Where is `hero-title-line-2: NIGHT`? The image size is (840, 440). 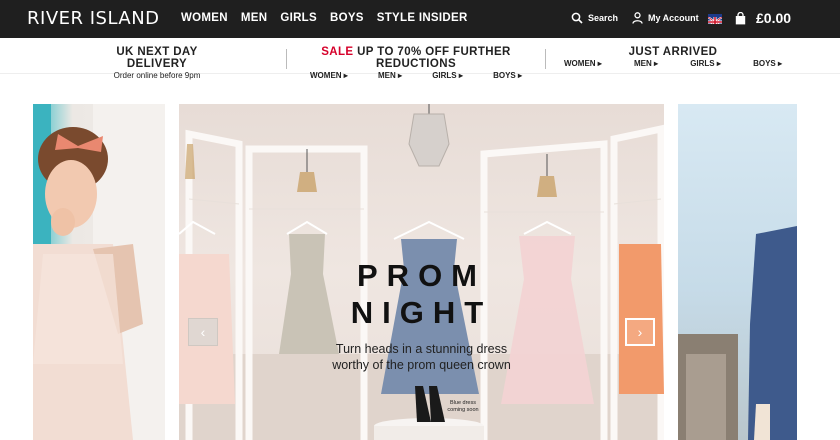 hero-title-line-2: NIGHT is located at coordinates (421, 312).